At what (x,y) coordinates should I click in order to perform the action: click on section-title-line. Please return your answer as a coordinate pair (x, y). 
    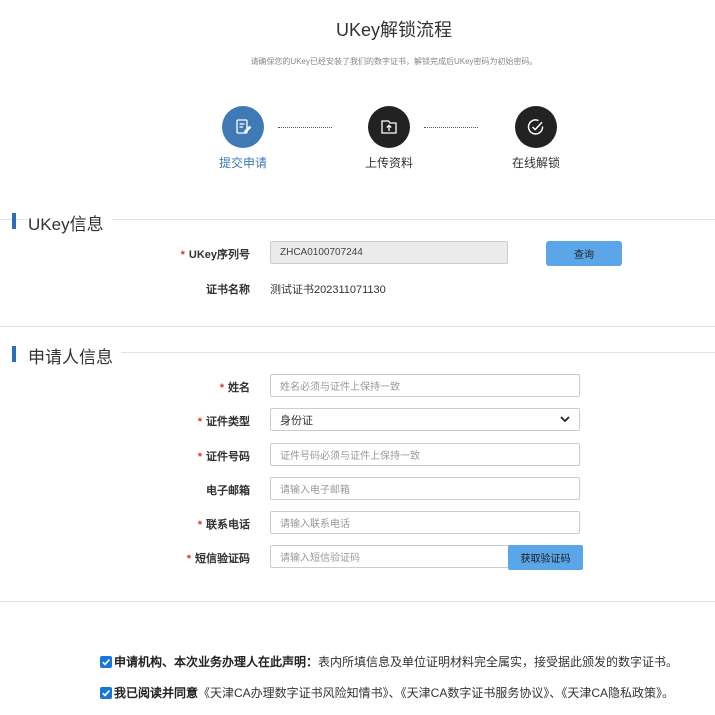
    Looking at the image, I should click on (417, 352).